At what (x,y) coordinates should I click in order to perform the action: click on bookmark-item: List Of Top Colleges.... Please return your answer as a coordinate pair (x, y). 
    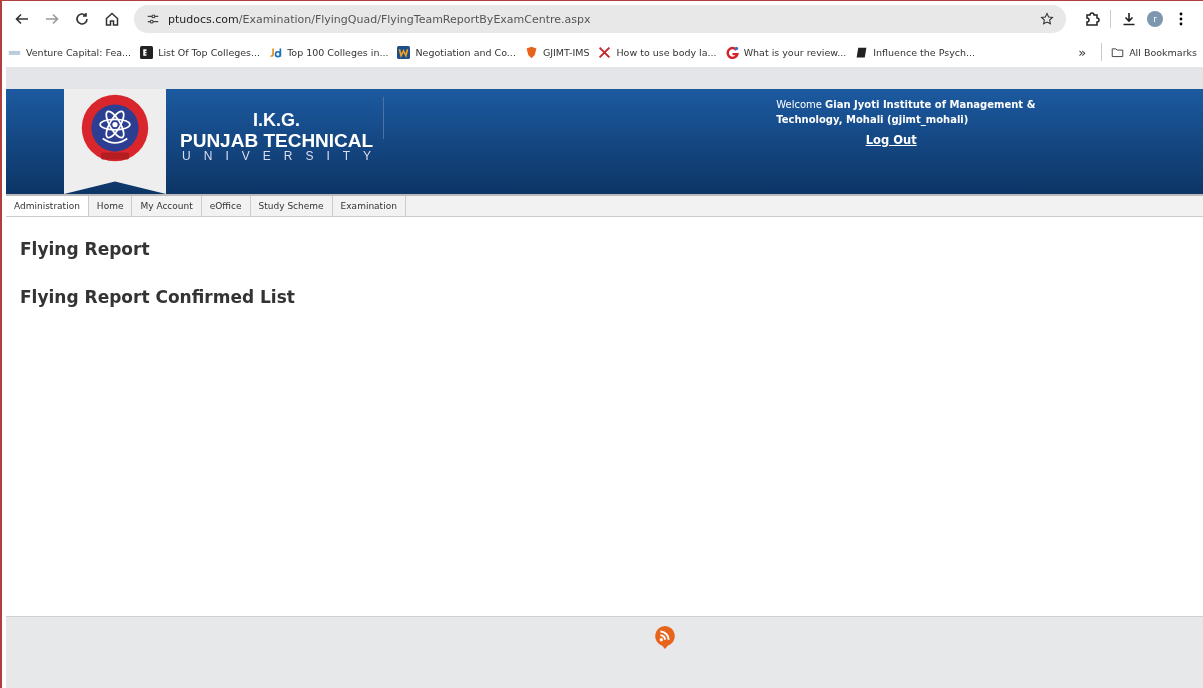
    Looking at the image, I should click on (200, 52).